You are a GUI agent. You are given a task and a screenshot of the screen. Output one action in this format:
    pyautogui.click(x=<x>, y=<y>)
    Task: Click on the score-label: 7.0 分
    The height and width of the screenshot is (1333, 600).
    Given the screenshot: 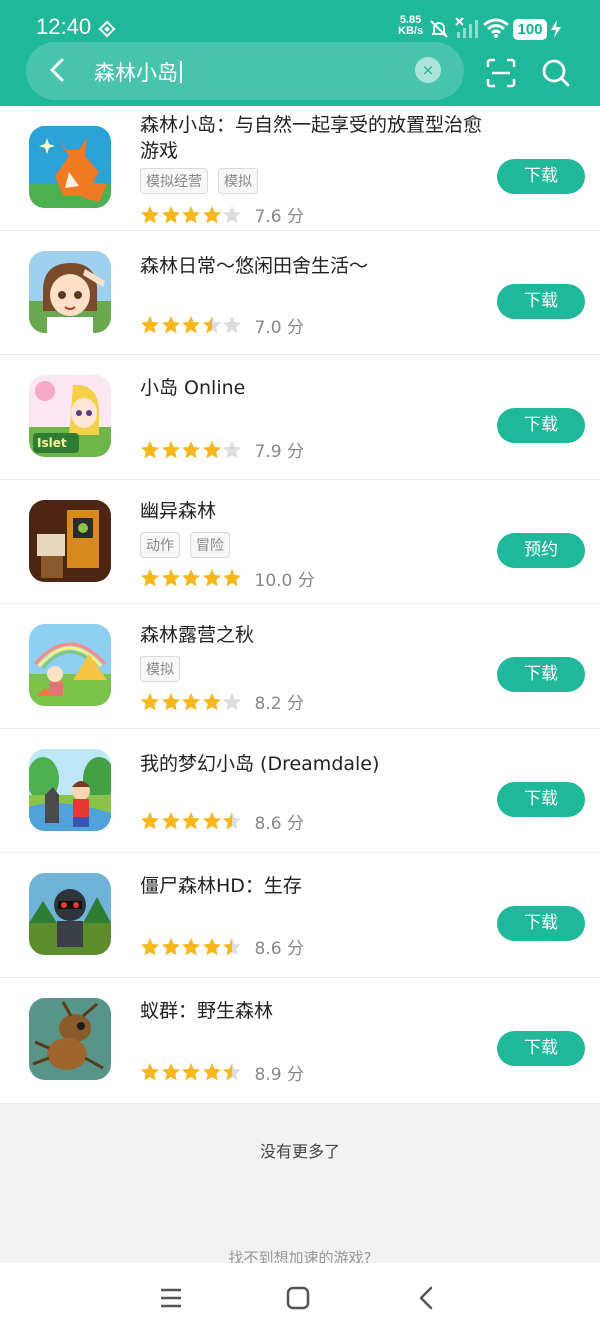 What is the action you would take?
    pyautogui.click(x=279, y=327)
    